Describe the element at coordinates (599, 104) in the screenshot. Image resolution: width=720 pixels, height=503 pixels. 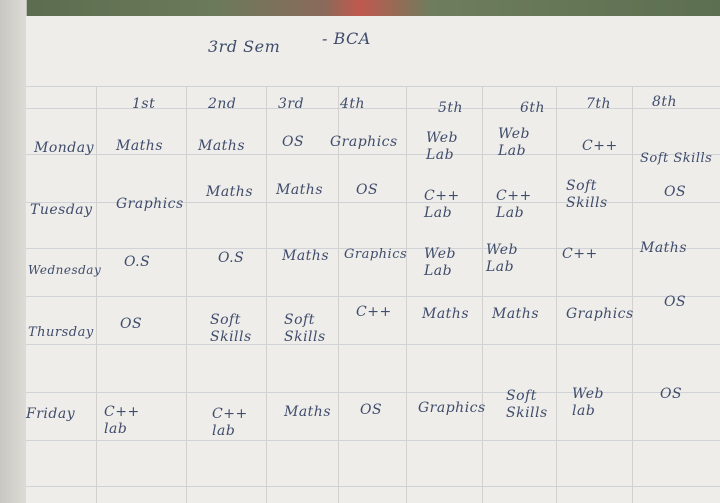
I see `period-header: 7th` at that location.